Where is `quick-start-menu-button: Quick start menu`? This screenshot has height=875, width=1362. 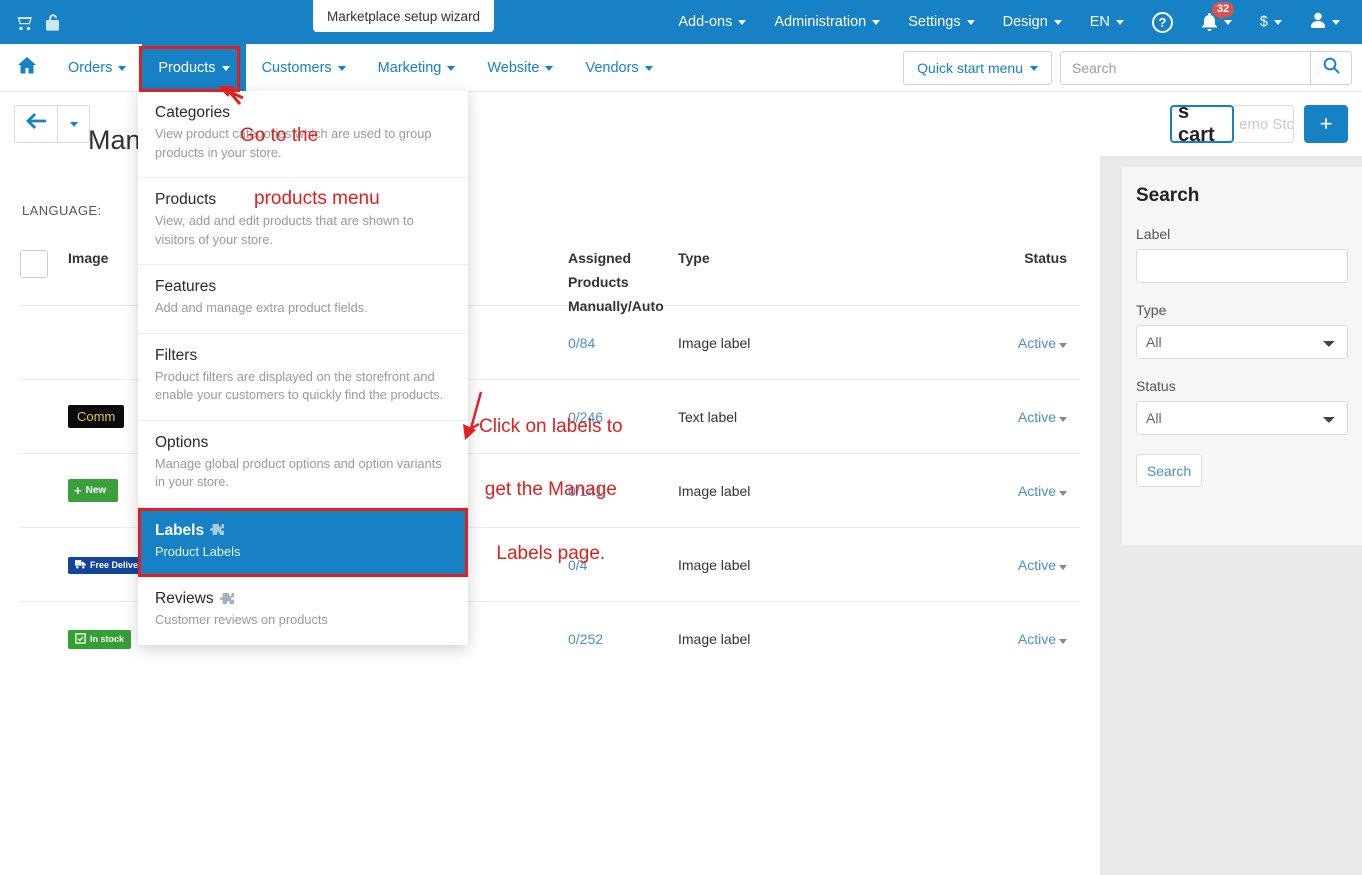
quick-start-menu-button: Quick start menu is located at coordinates (977, 68).